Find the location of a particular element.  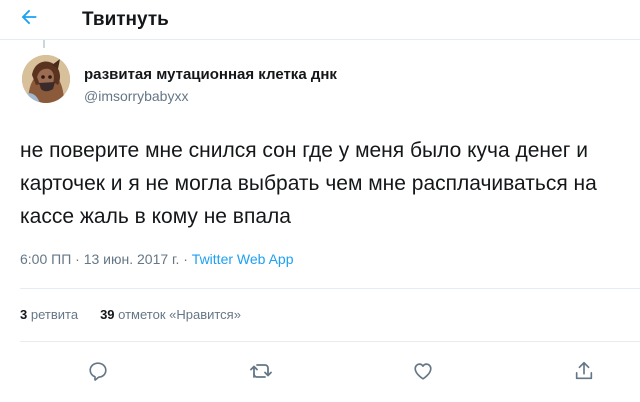

tweet-source-link: Twitter Web App is located at coordinates (243, 259).